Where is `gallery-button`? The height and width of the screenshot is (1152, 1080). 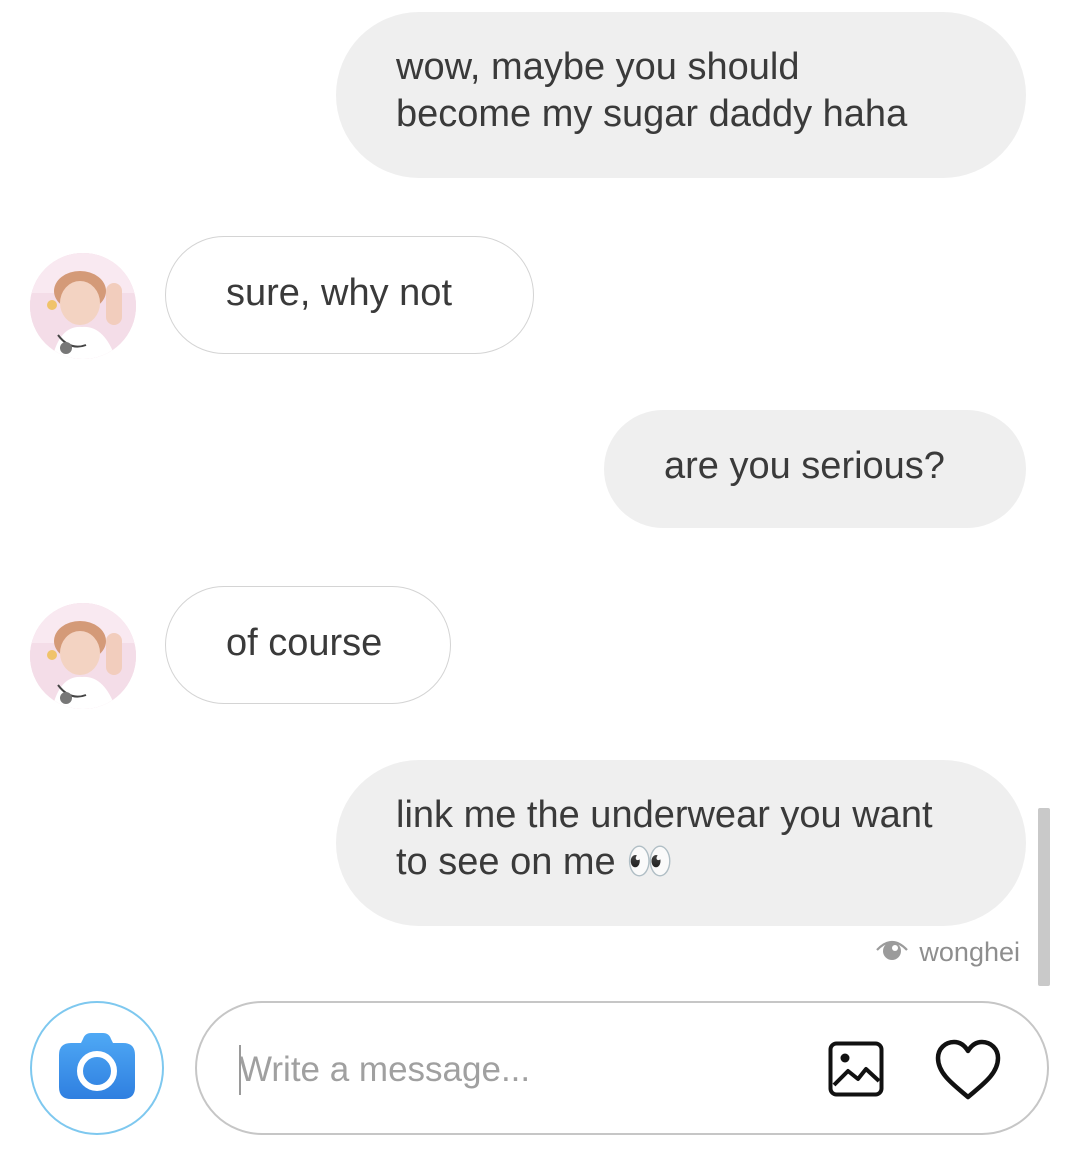
gallery-button is located at coordinates (856, 1069).